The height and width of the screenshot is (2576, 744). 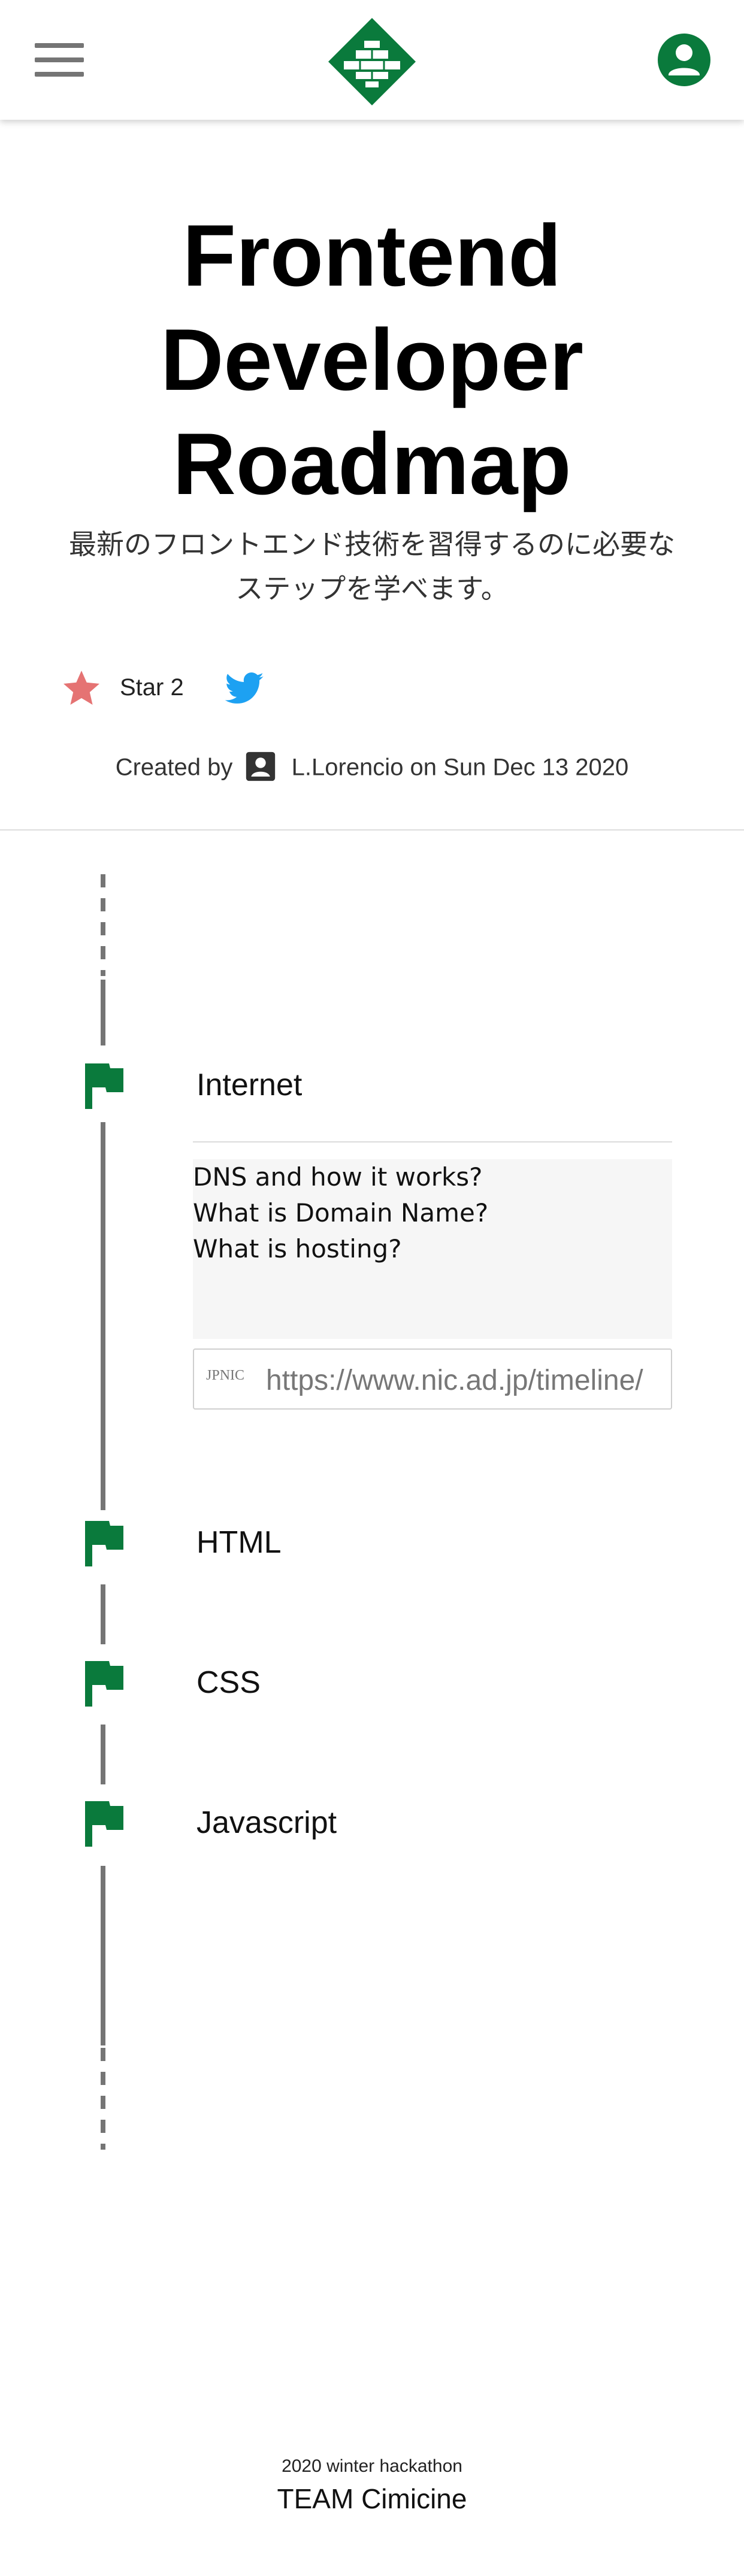 I want to click on app-header, so click(x=372, y=60).